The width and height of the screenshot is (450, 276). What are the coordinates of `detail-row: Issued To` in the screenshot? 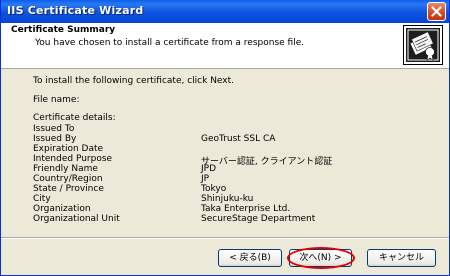 It's located at (233, 129).